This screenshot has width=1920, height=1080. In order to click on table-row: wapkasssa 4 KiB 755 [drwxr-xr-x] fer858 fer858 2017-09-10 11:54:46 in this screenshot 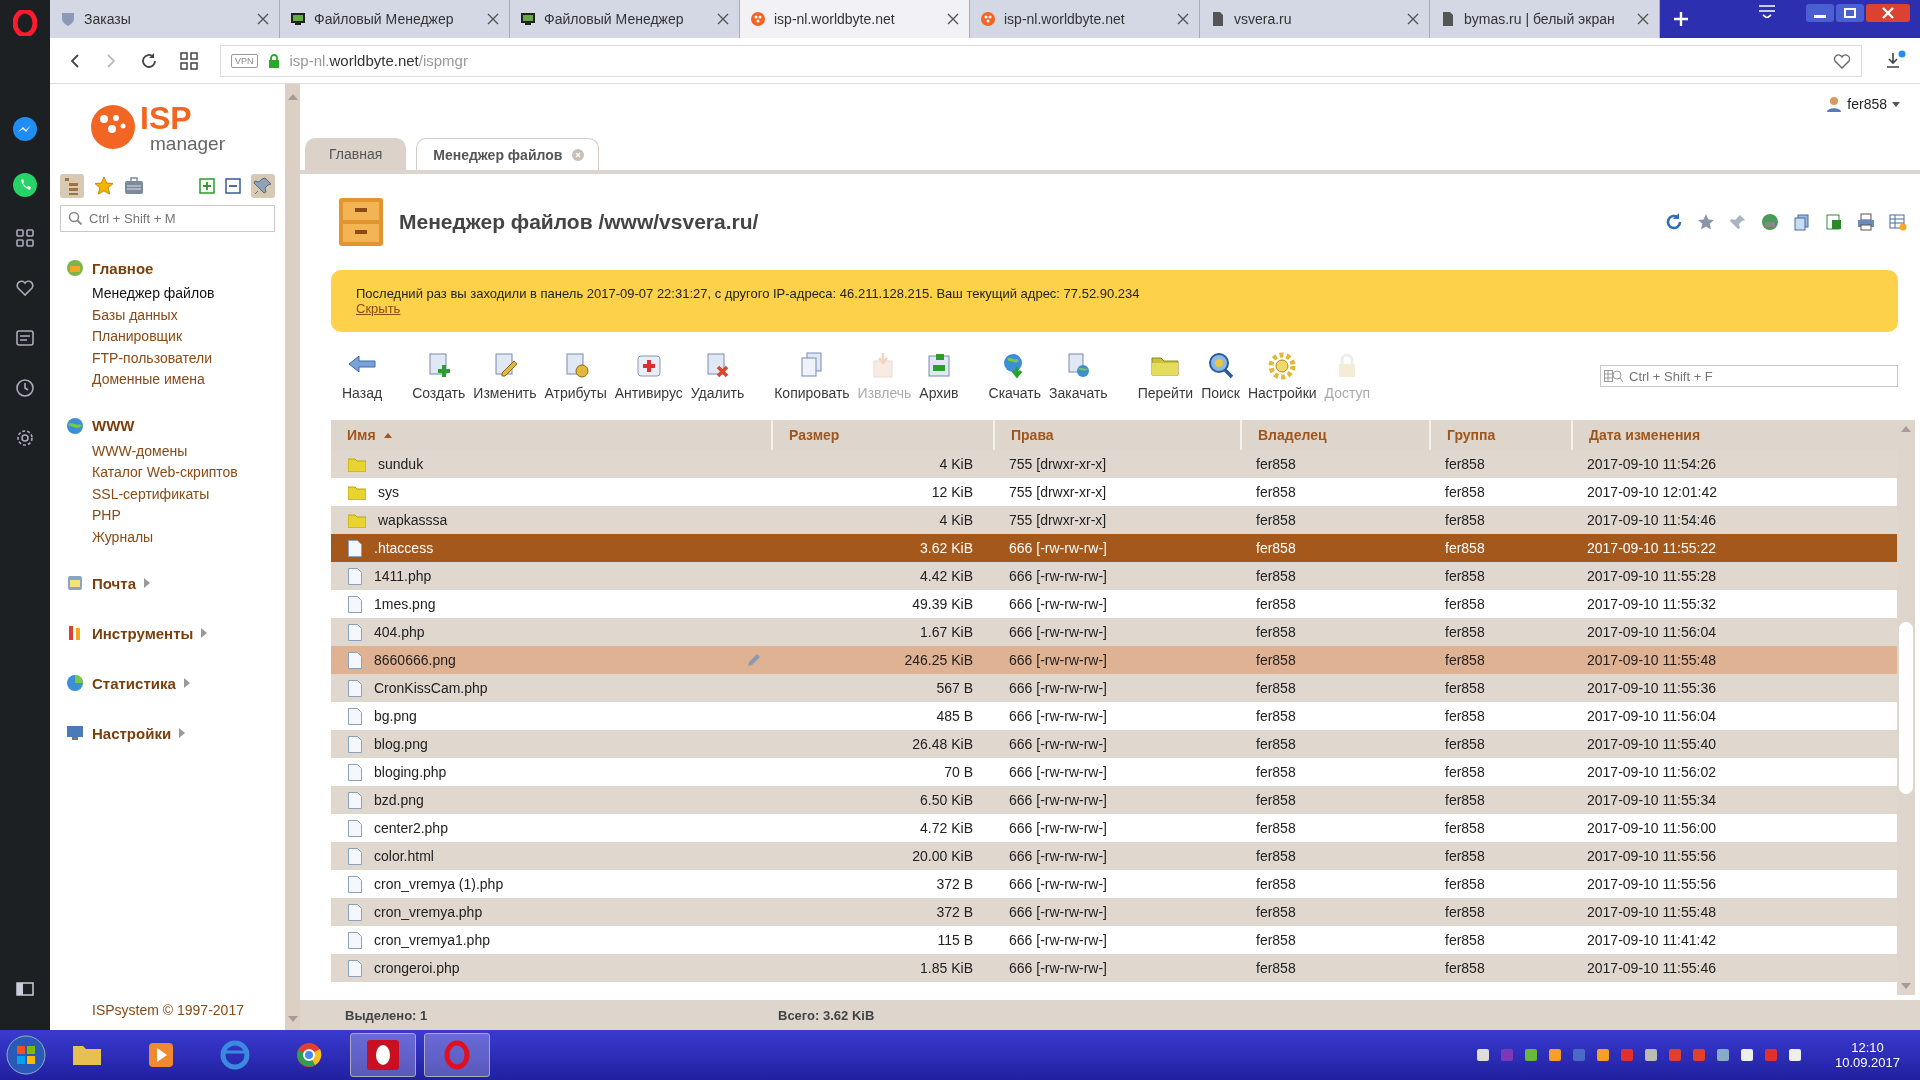, I will do `click(1114, 520)`.